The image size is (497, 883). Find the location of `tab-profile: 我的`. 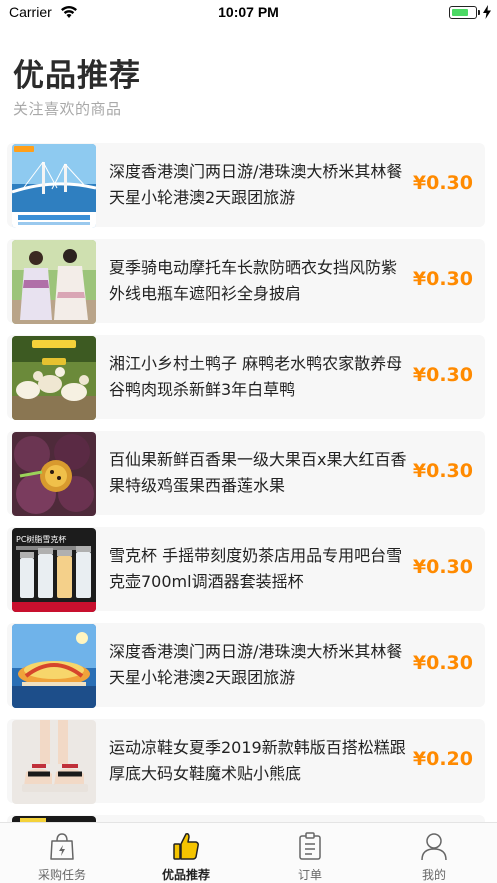

tab-profile: 我的 is located at coordinates (434, 853).